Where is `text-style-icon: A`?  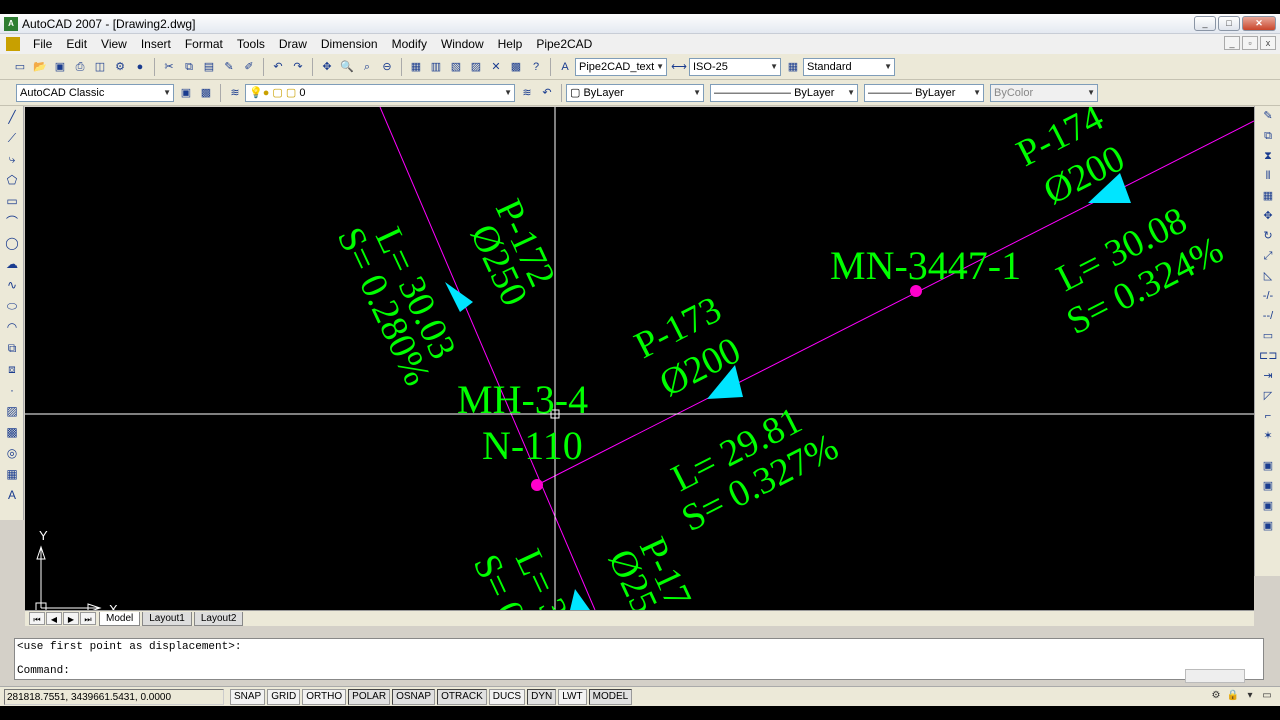
text-style-icon: A is located at coordinates (565, 67).